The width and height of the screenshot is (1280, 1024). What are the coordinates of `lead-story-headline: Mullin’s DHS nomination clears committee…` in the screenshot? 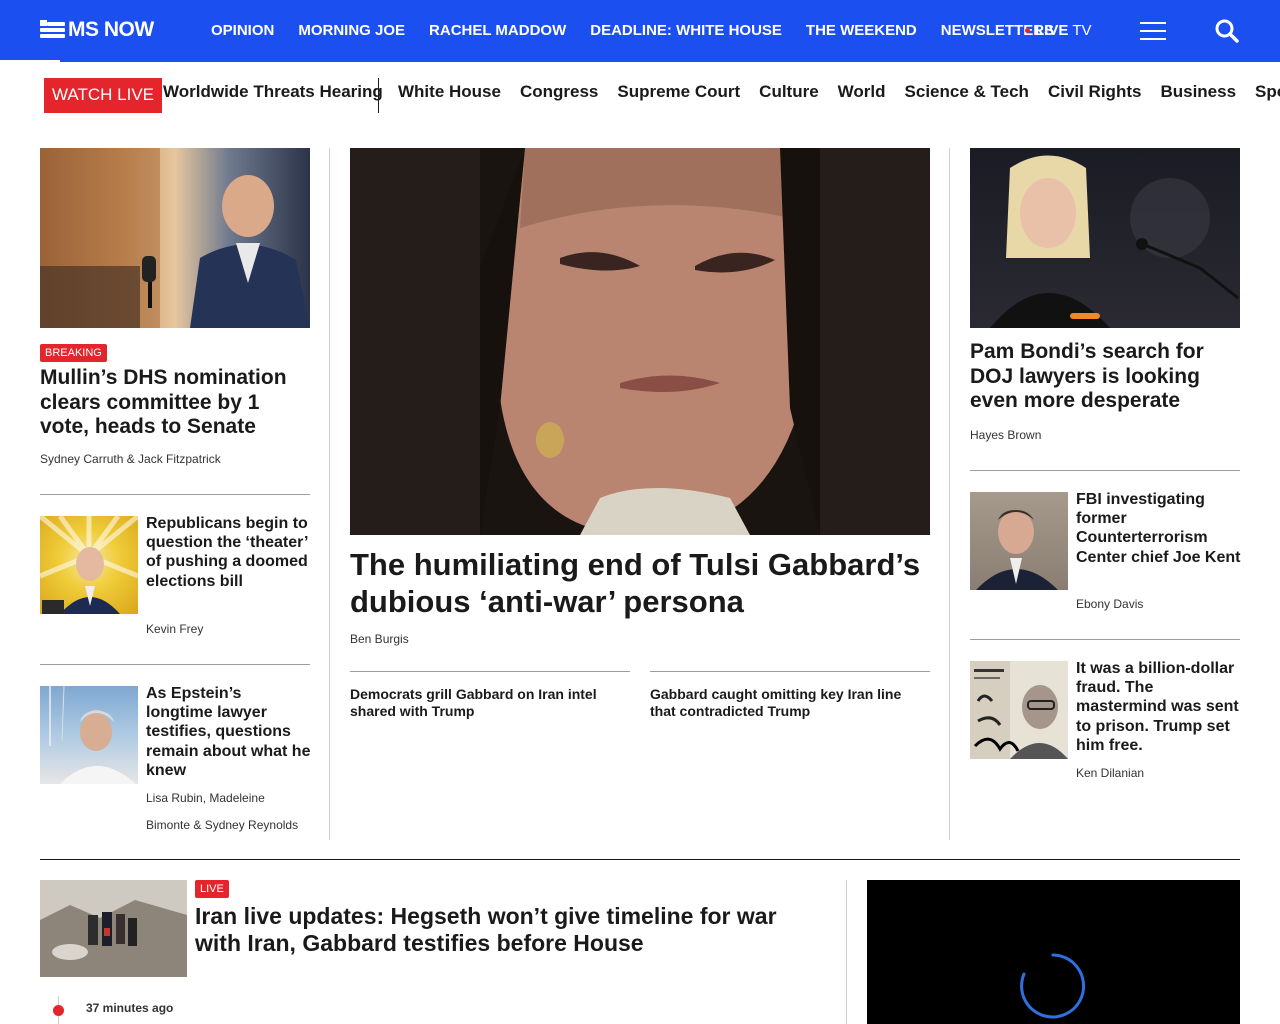 It's located at (174, 403).